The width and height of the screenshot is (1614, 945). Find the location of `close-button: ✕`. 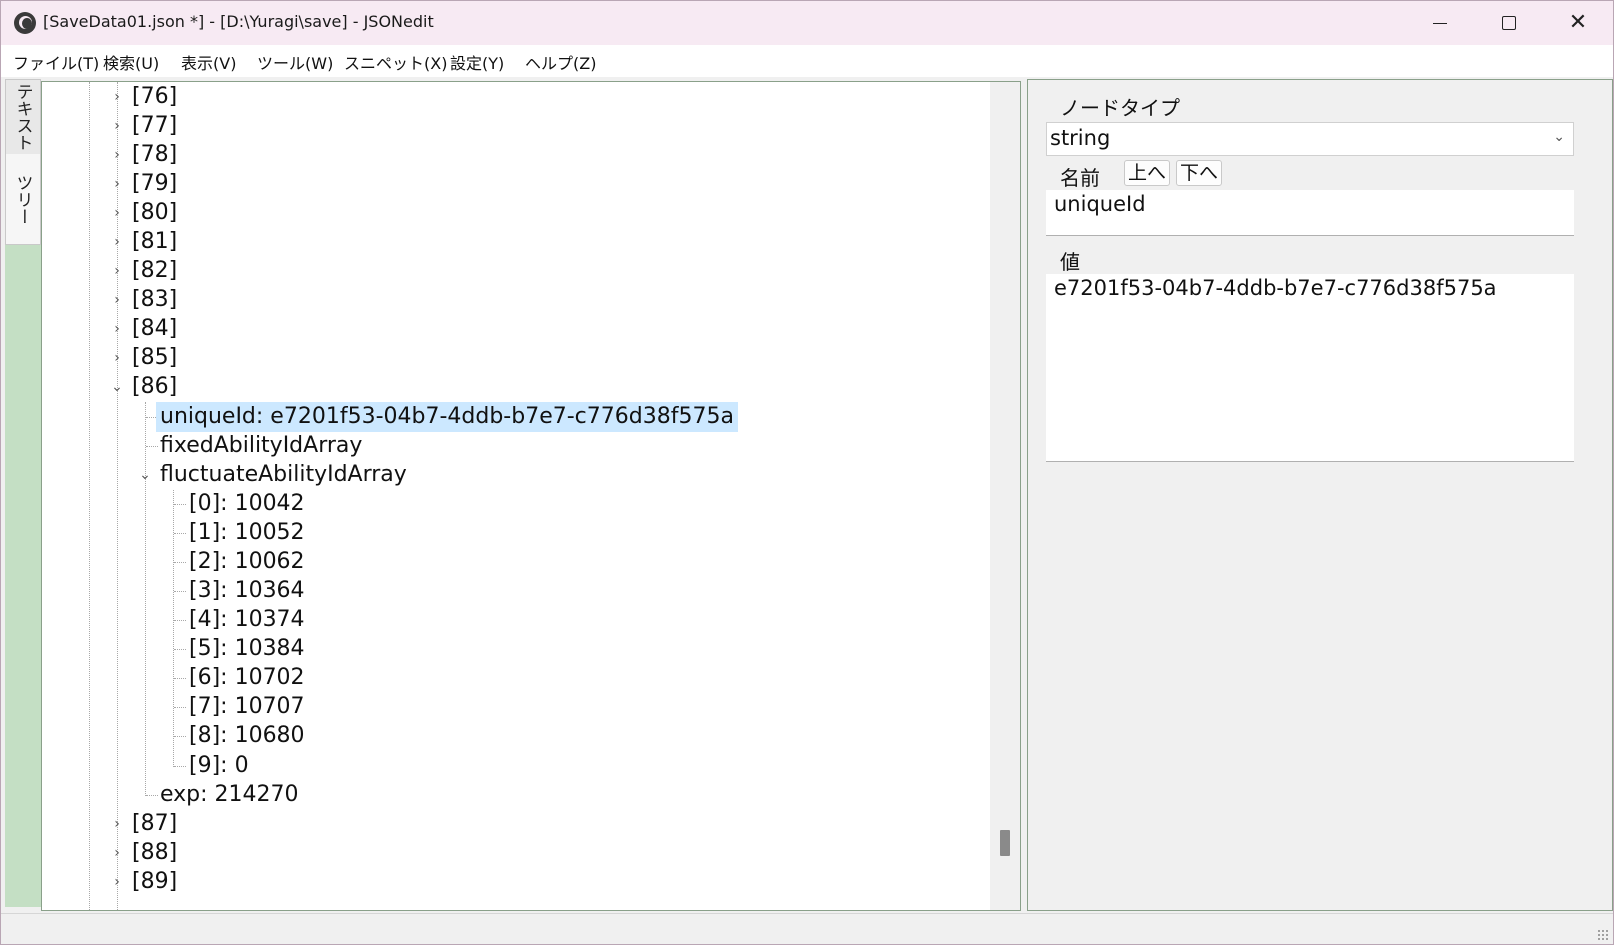

close-button: ✕ is located at coordinates (1578, 23).